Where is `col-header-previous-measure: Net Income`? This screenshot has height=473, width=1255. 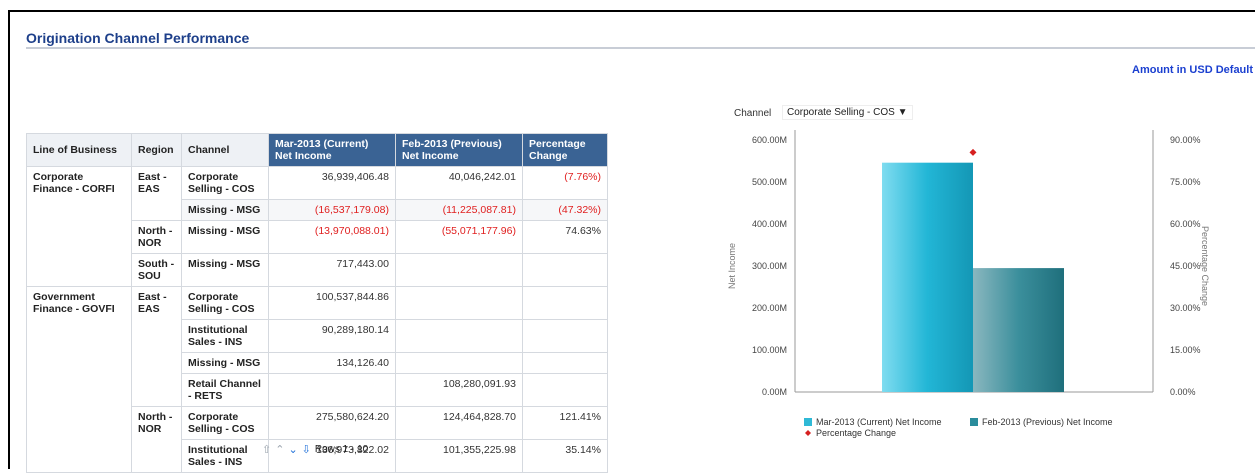
col-header-previous-measure: Net Income is located at coordinates (430, 156).